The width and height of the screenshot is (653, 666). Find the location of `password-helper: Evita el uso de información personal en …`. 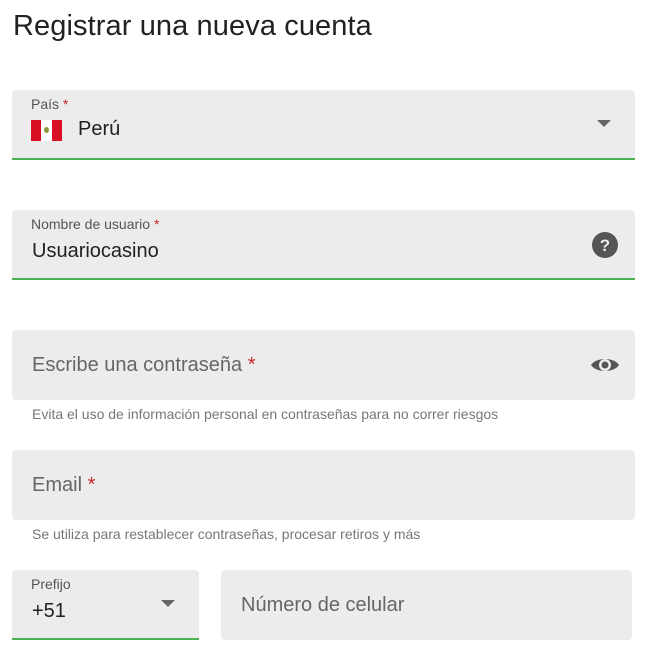

password-helper: Evita el uso de información personal en … is located at coordinates (265, 414).